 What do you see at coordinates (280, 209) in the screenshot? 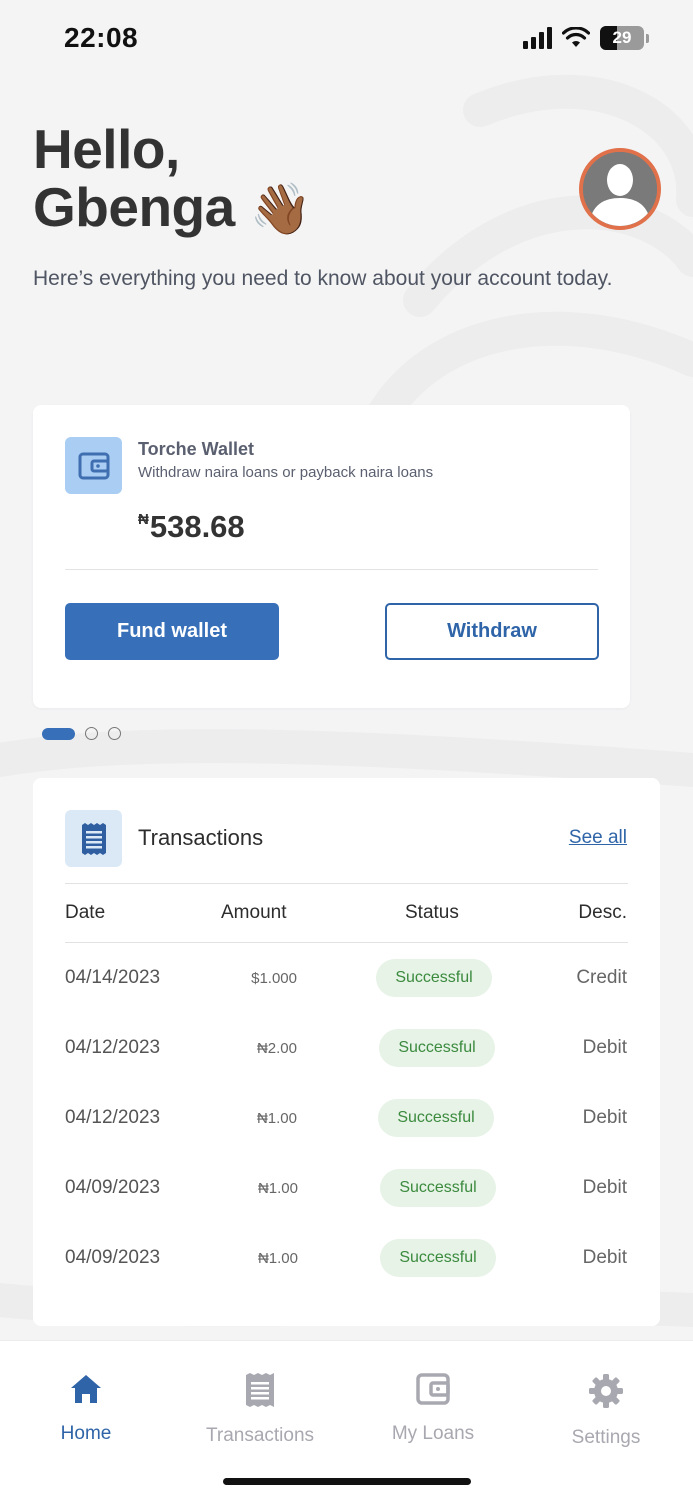
I see `waving-hand-icon: 👋🏾` at bounding box center [280, 209].